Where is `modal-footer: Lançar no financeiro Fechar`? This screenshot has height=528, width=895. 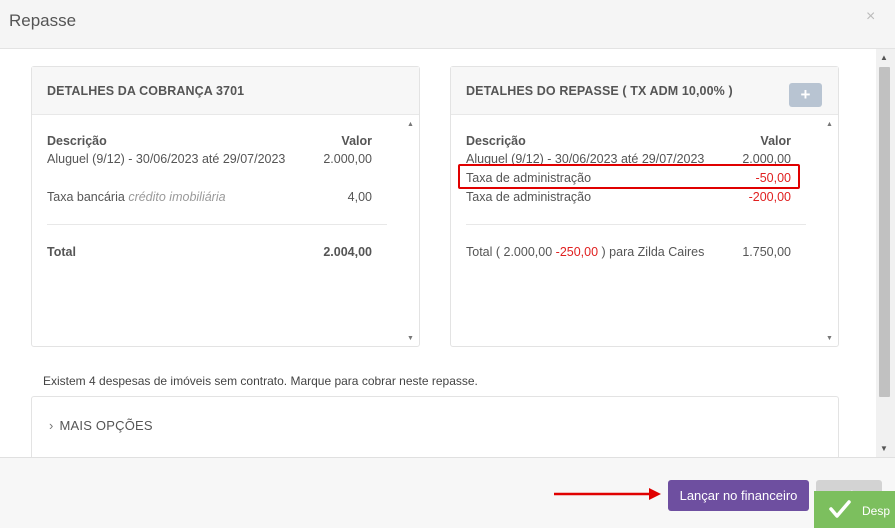
modal-footer: Lançar no financeiro Fechar is located at coordinates (447, 492).